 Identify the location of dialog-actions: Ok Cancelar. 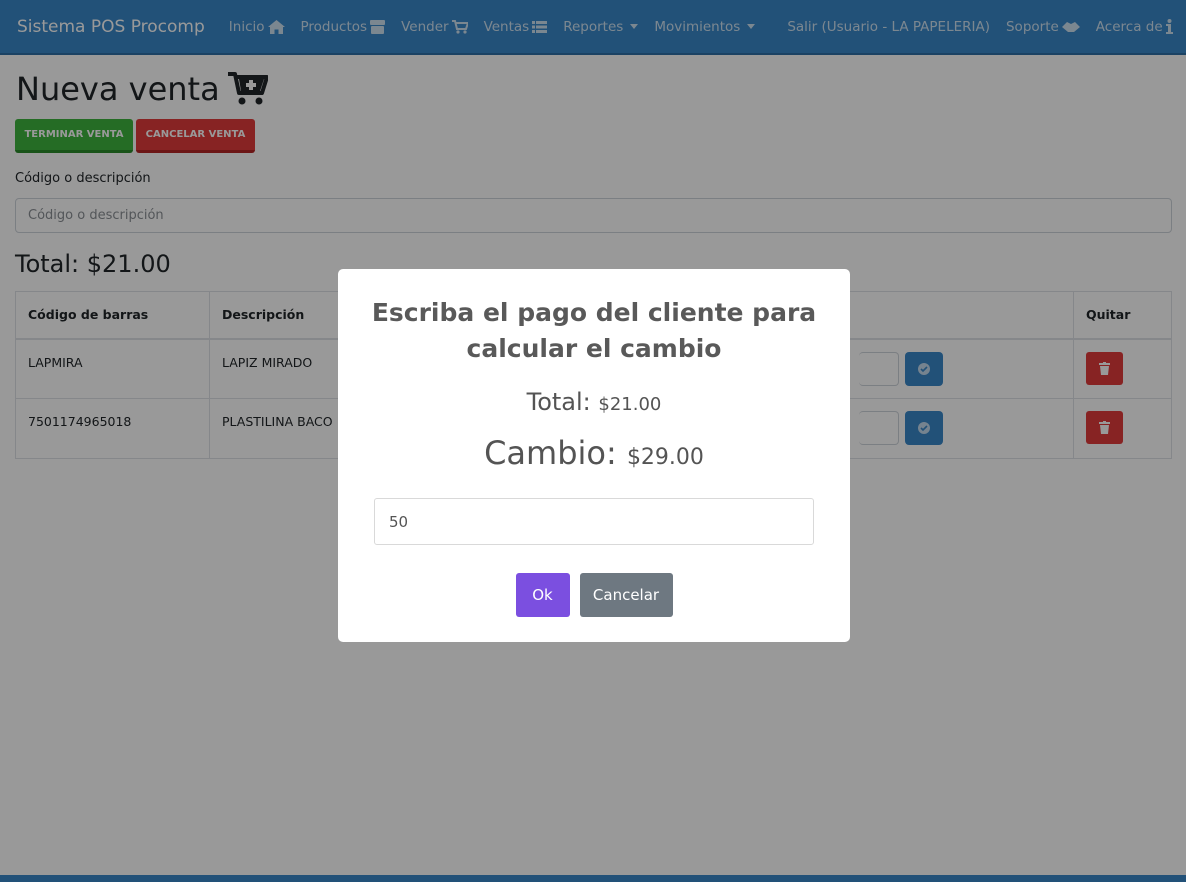
(594, 595).